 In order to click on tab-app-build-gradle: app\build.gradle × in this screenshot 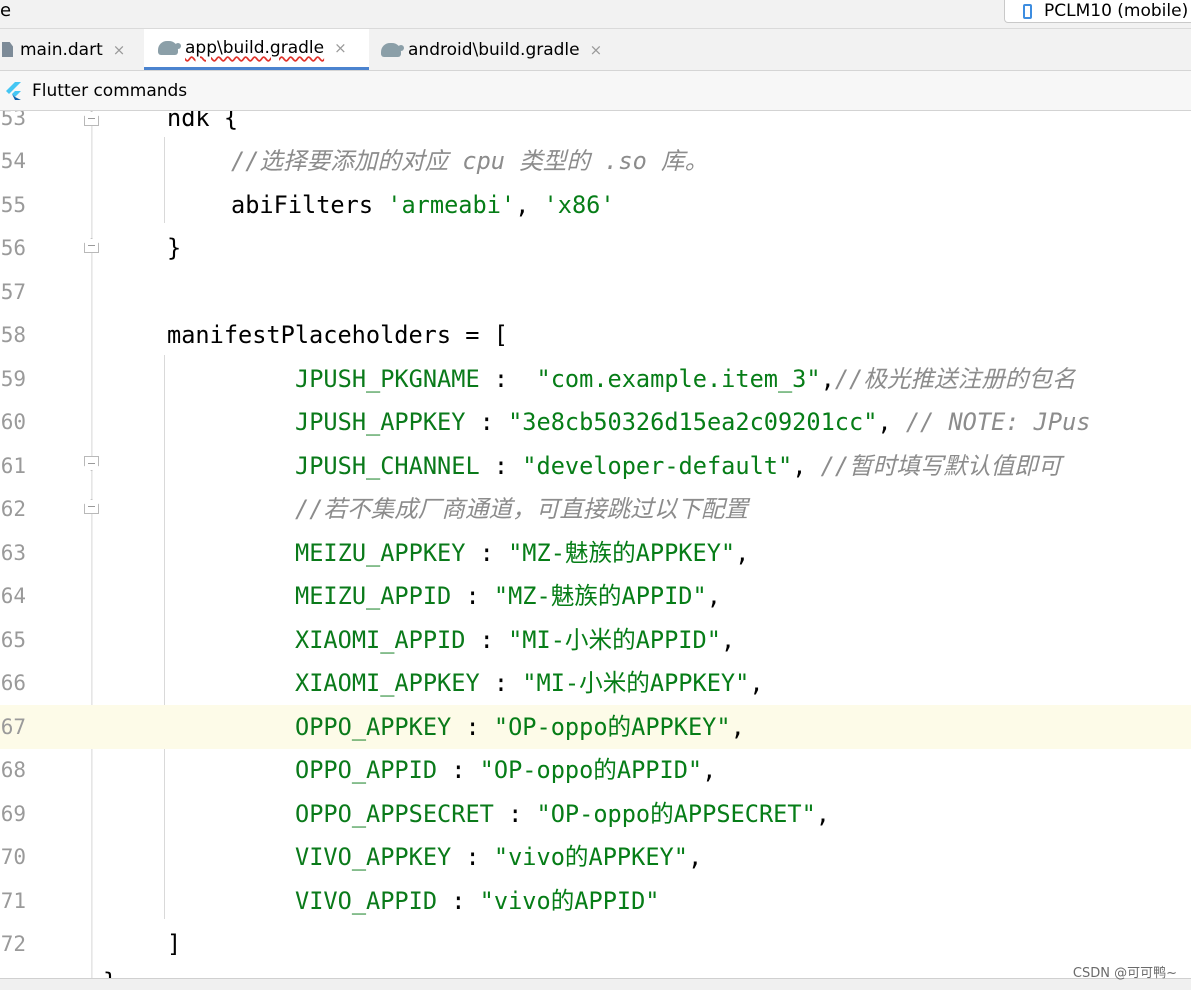, I will do `click(256, 49)`.